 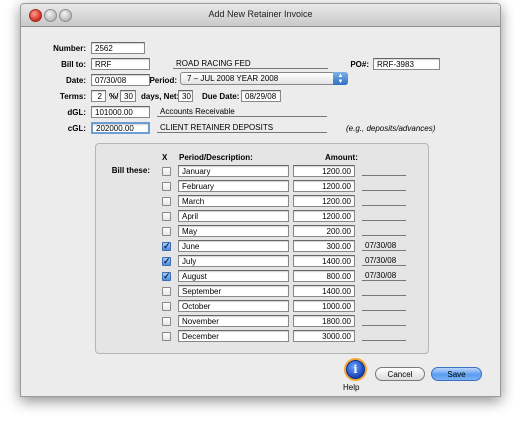 I want to click on bill-row-description-field: July, so click(x=233, y=261).